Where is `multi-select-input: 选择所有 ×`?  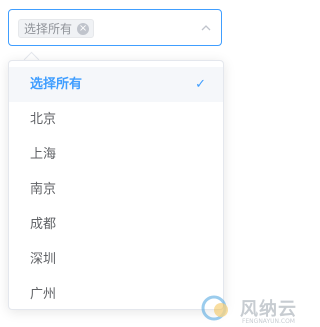 multi-select-input: 选择所有 × is located at coordinates (115, 27).